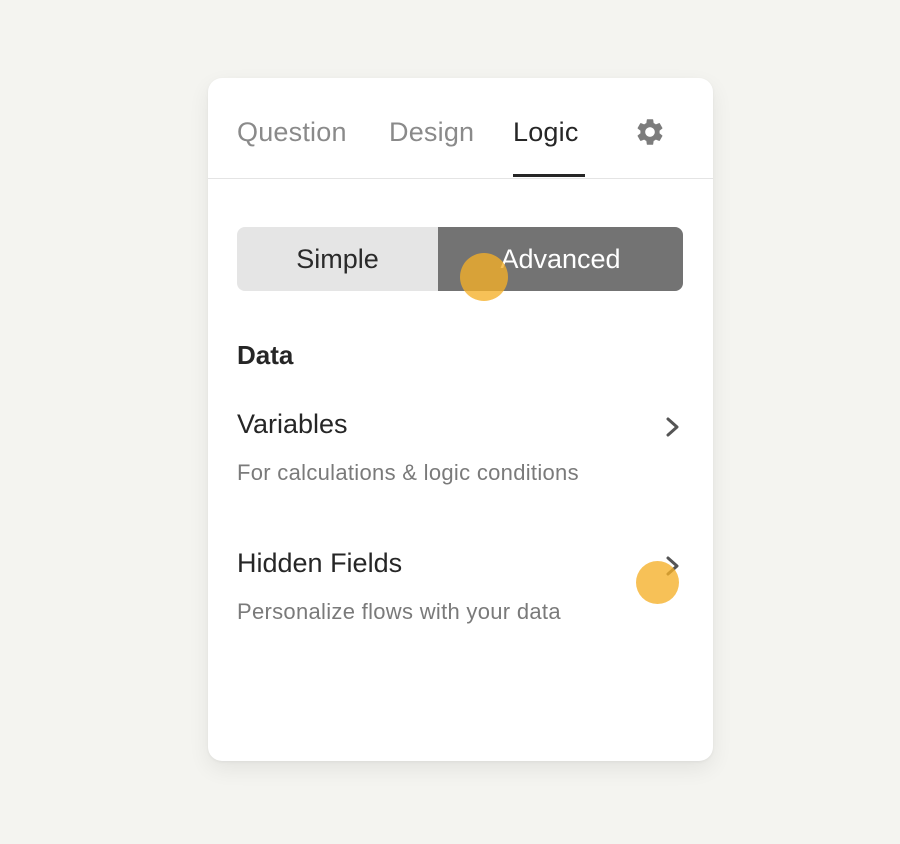  Describe the element at coordinates (399, 611) in the screenshot. I see `hidden-fields-description: Personalize flows with your data` at that location.